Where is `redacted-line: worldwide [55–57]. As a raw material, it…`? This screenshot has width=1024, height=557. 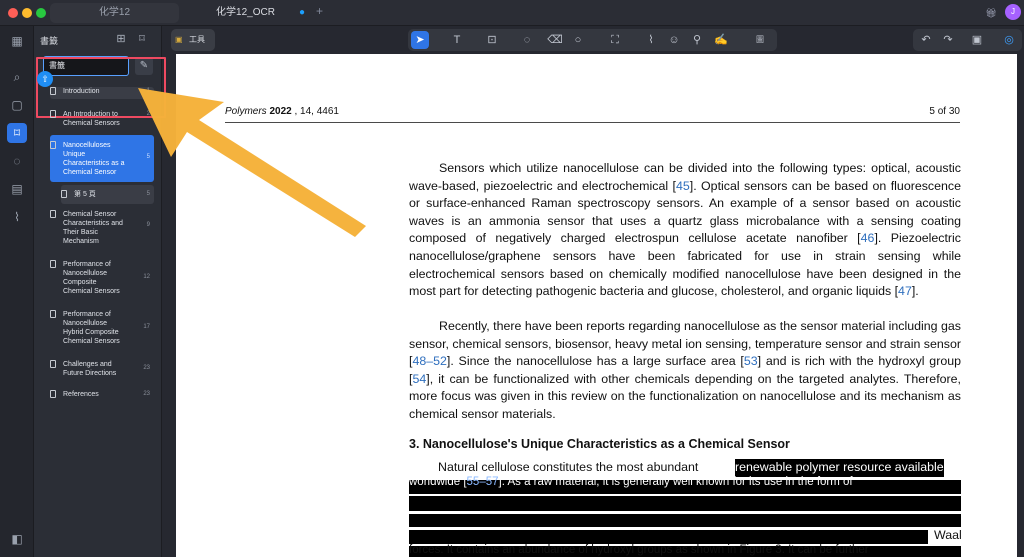 redacted-line: worldwide [55–57]. As a raw material, it… is located at coordinates (685, 483).